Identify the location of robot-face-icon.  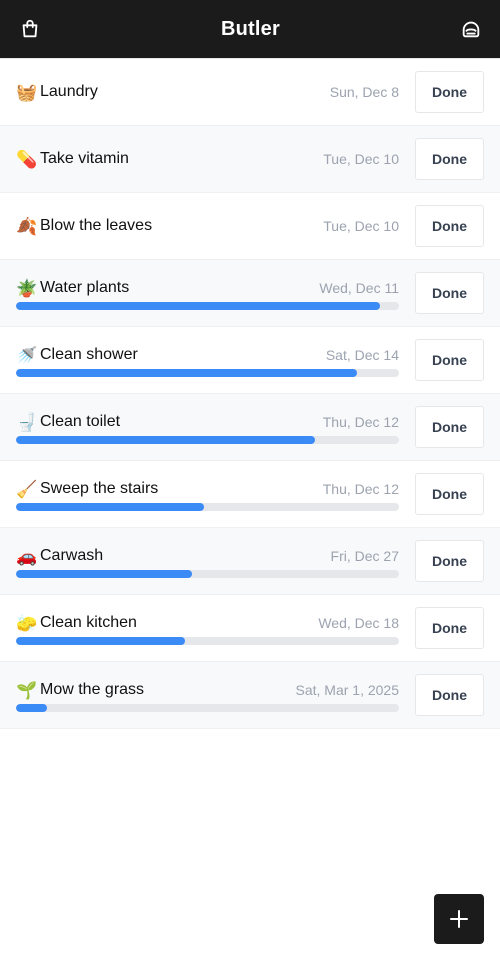
(471, 29).